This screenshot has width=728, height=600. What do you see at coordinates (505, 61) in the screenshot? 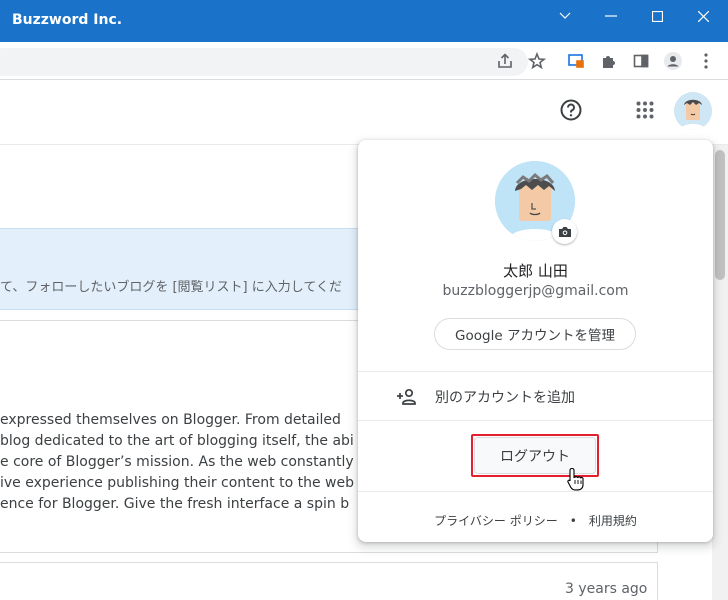
I see `share-icon` at bounding box center [505, 61].